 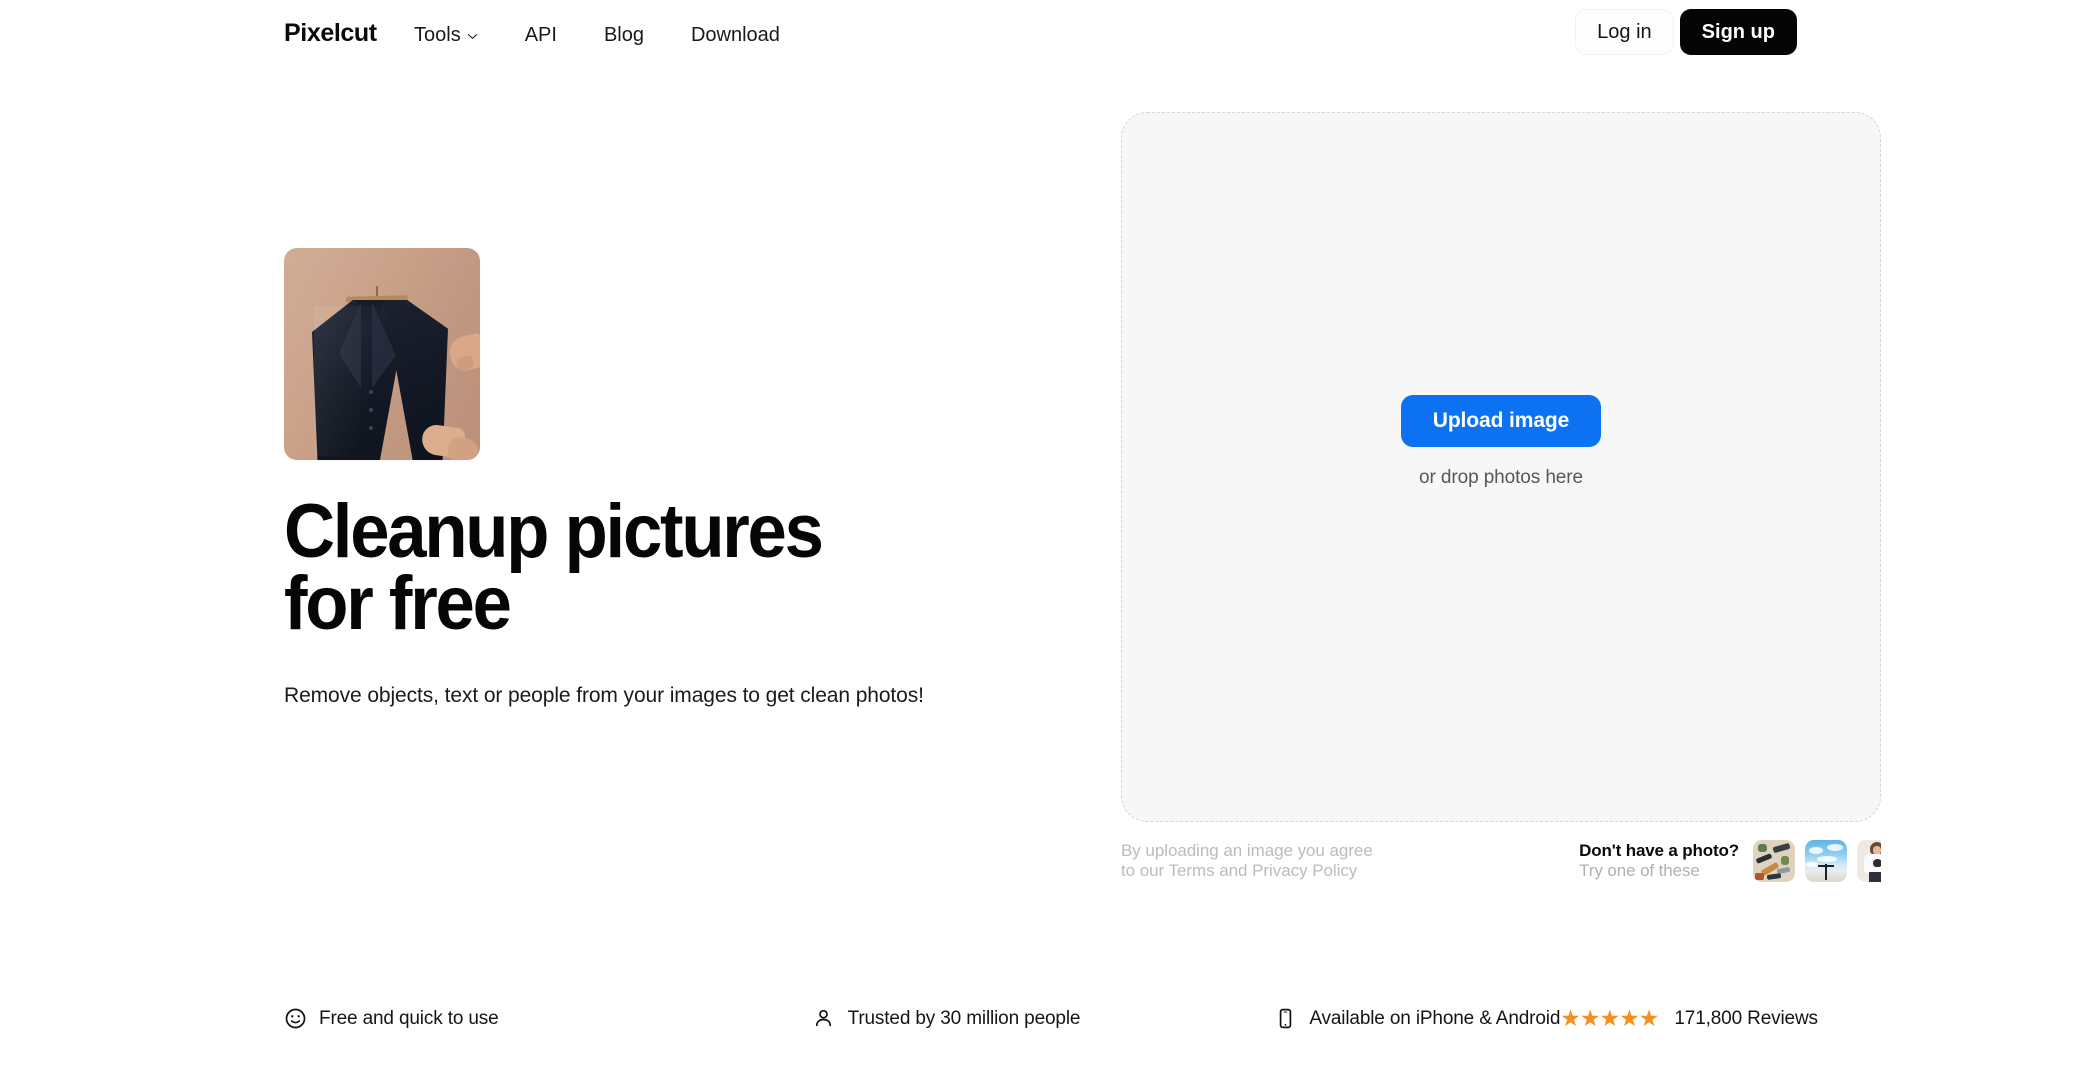 I want to click on smiley-icon, so click(x=295, y=1019).